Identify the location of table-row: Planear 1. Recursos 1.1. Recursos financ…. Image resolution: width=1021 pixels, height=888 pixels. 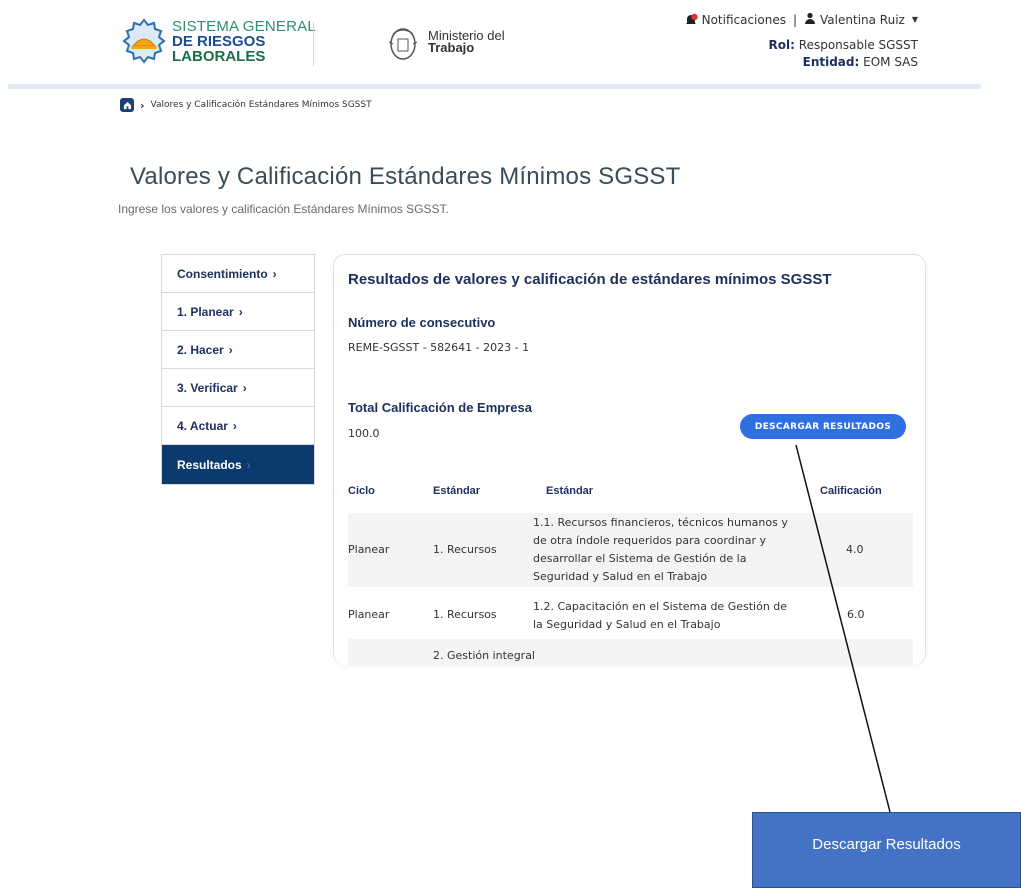
(630, 550).